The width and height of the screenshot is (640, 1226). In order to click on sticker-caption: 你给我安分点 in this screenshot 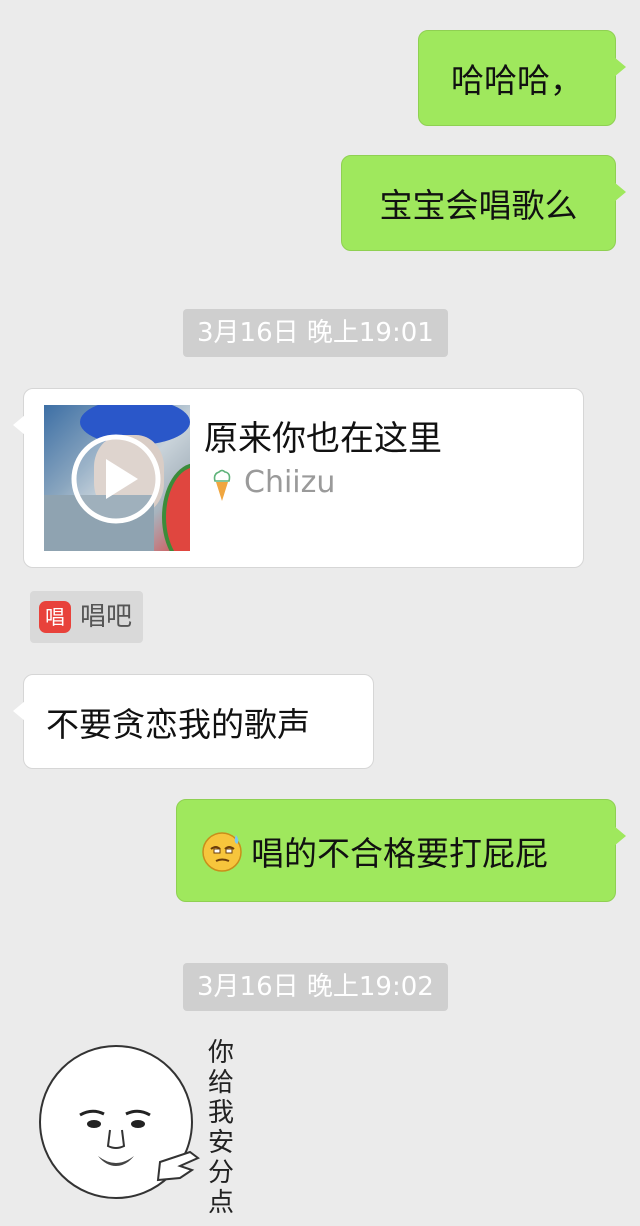, I will do `click(220, 1128)`.